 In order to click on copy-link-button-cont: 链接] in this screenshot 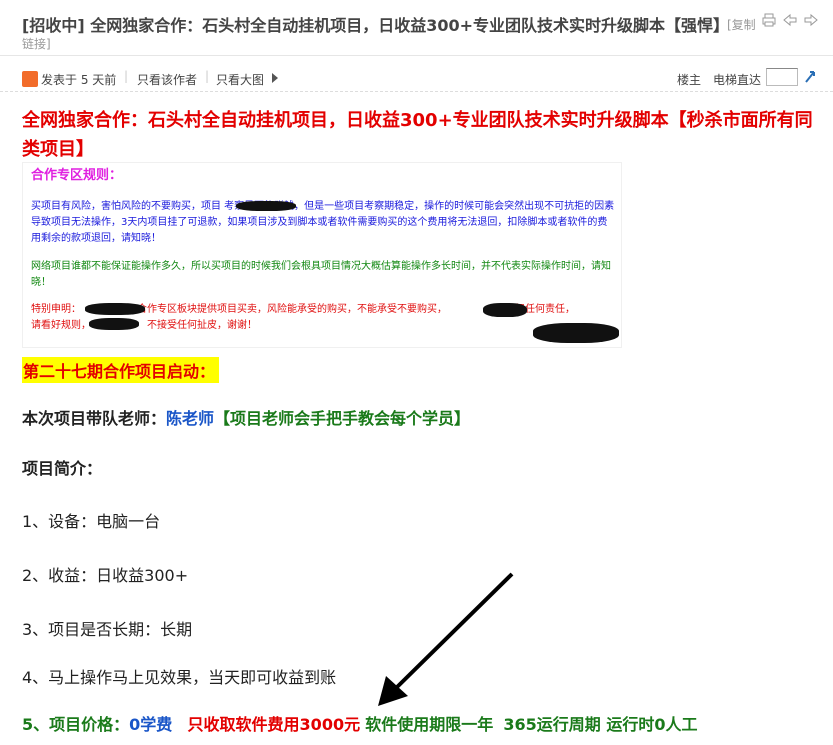, I will do `click(36, 43)`.